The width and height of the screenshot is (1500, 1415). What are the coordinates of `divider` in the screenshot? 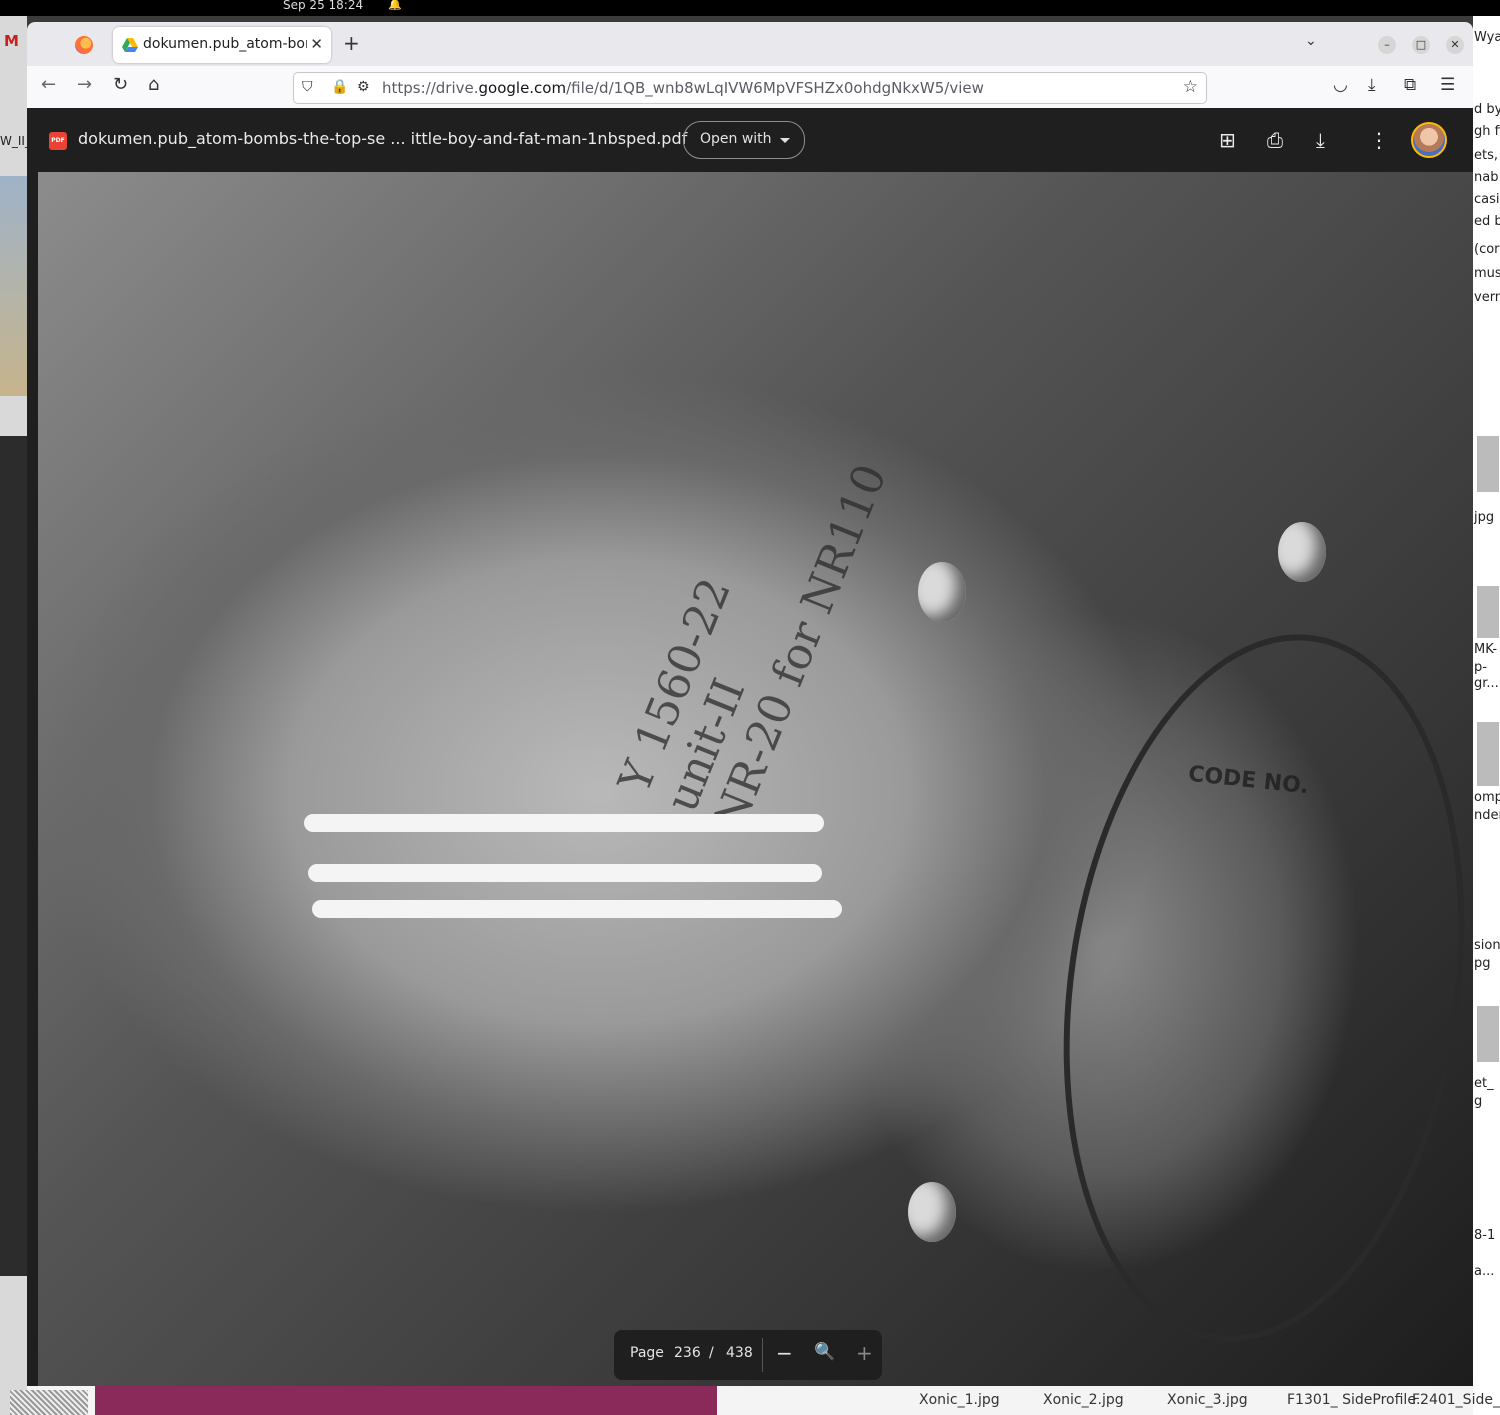 It's located at (762, 1355).